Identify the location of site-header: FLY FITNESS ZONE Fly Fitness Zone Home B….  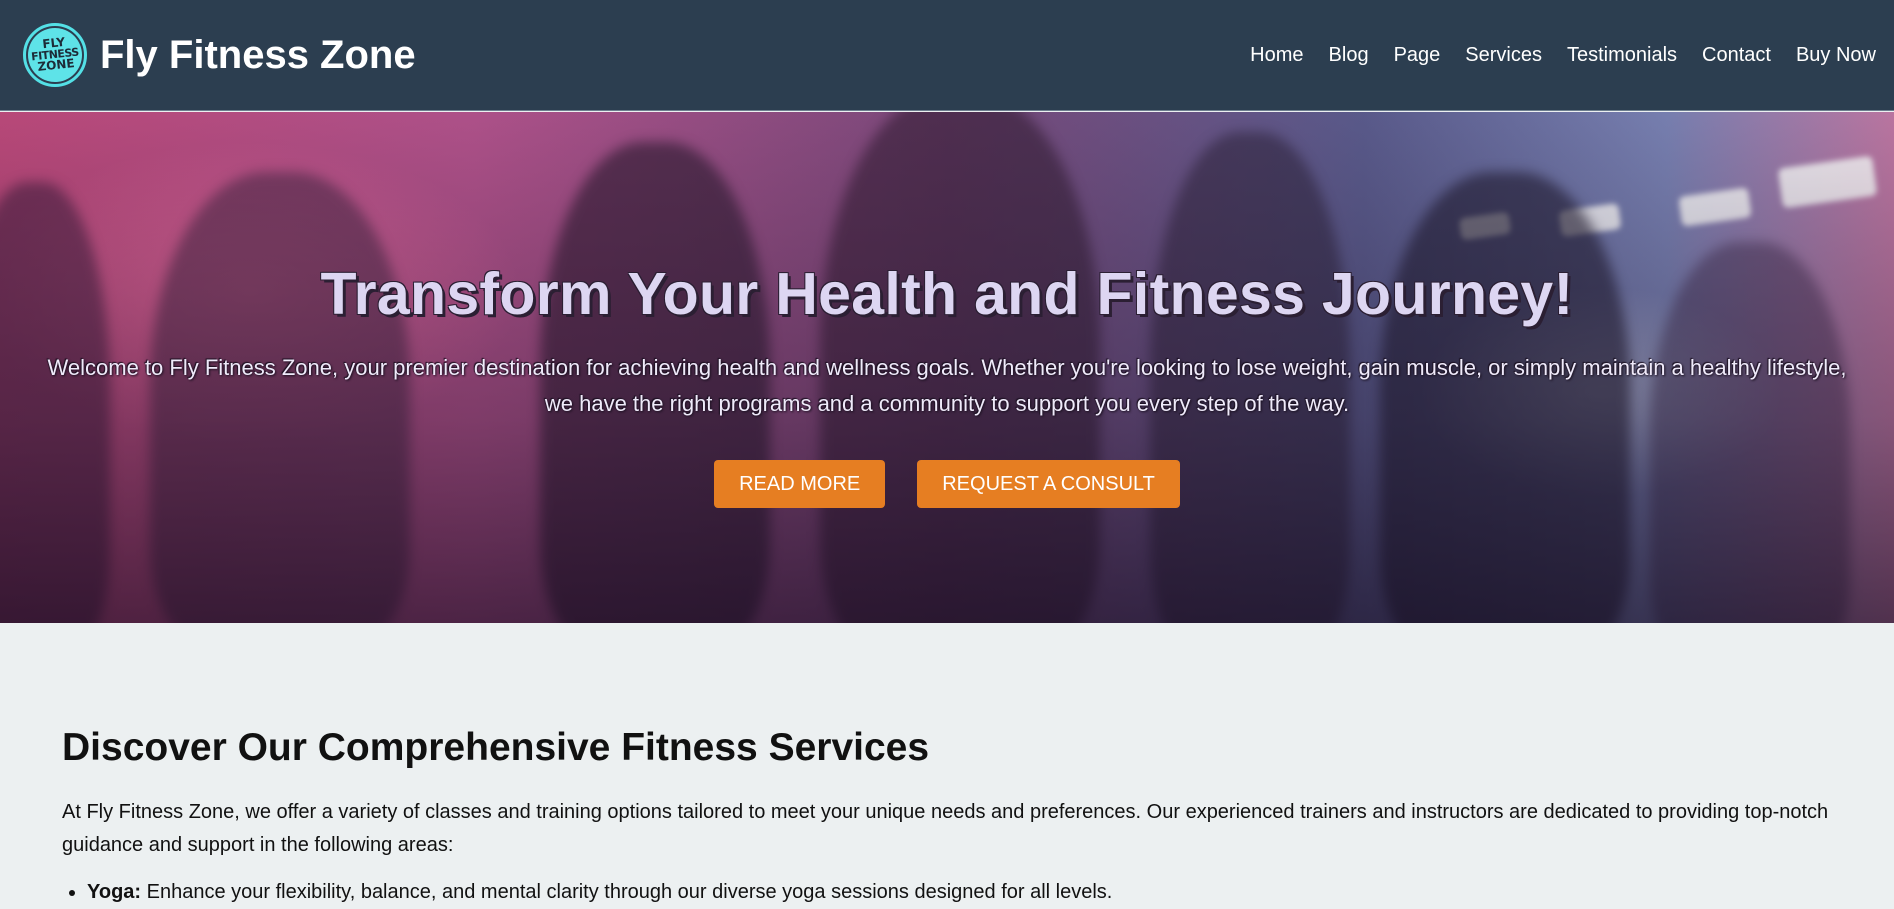
(947, 55).